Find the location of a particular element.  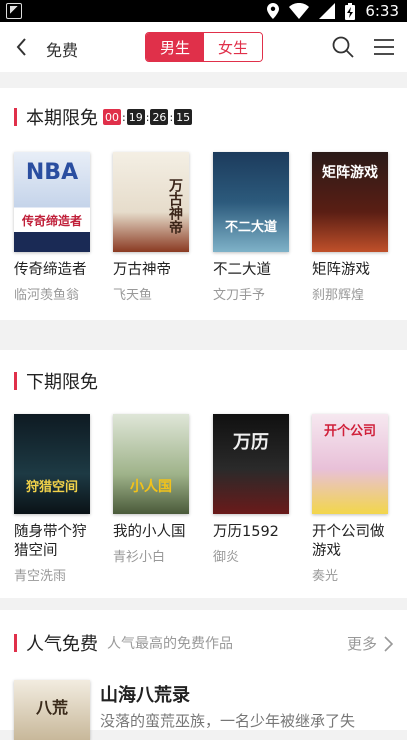

book-card: 万古神帝 万古神帝 飞天鱼 is located at coordinates (154, 227).